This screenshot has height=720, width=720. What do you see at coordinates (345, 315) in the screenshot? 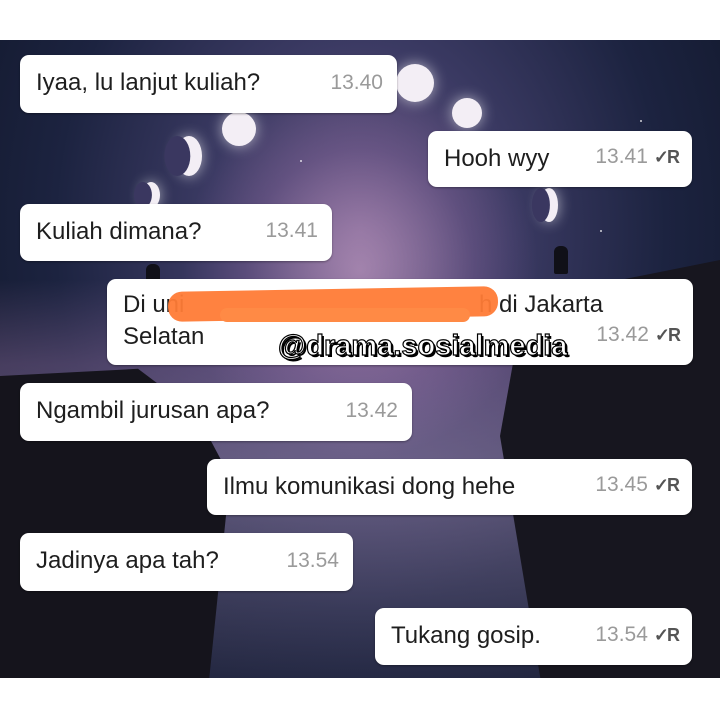
I see `redaction-mark` at bounding box center [345, 315].